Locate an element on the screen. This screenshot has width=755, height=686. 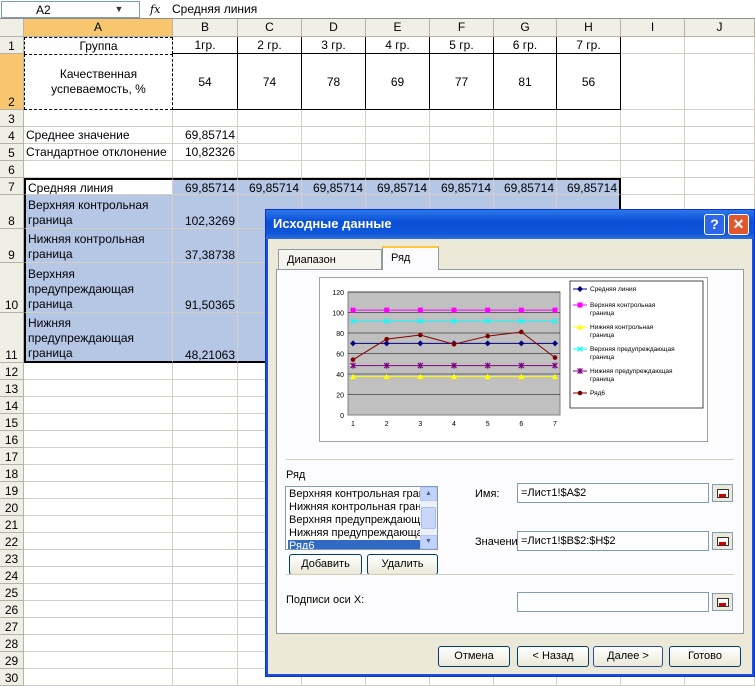
column-header-a: A is located at coordinates (98, 28).